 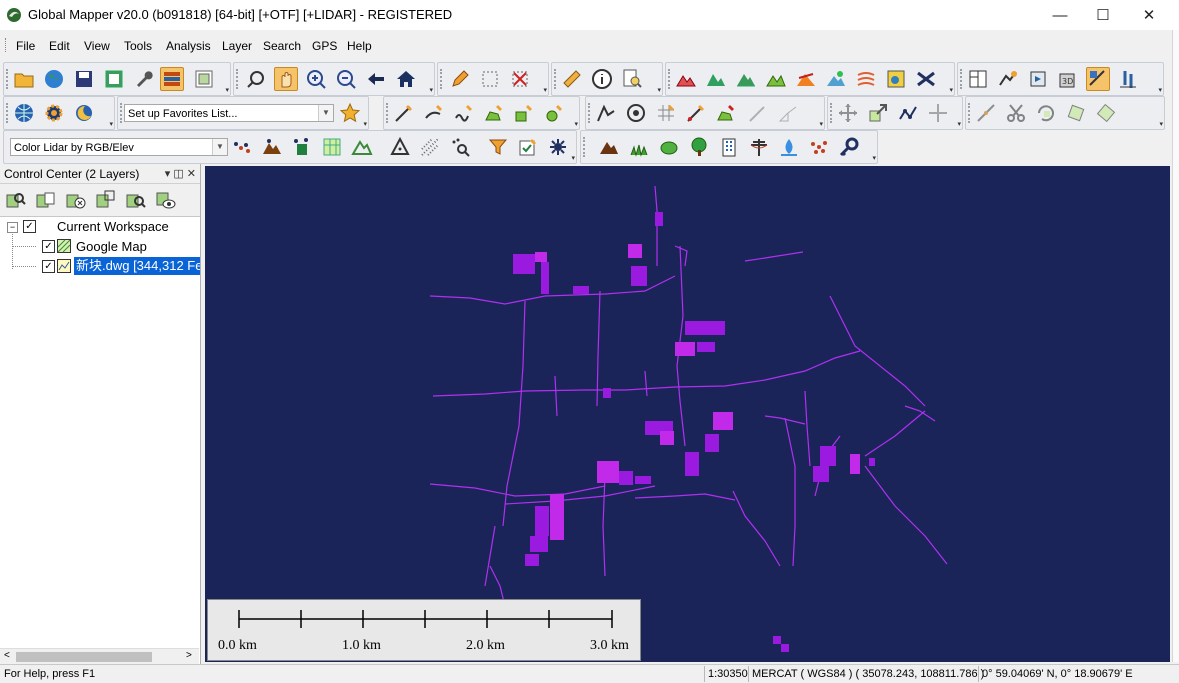 What do you see at coordinates (460, 147) in the screenshot?
I see `lidar-search-icon` at bounding box center [460, 147].